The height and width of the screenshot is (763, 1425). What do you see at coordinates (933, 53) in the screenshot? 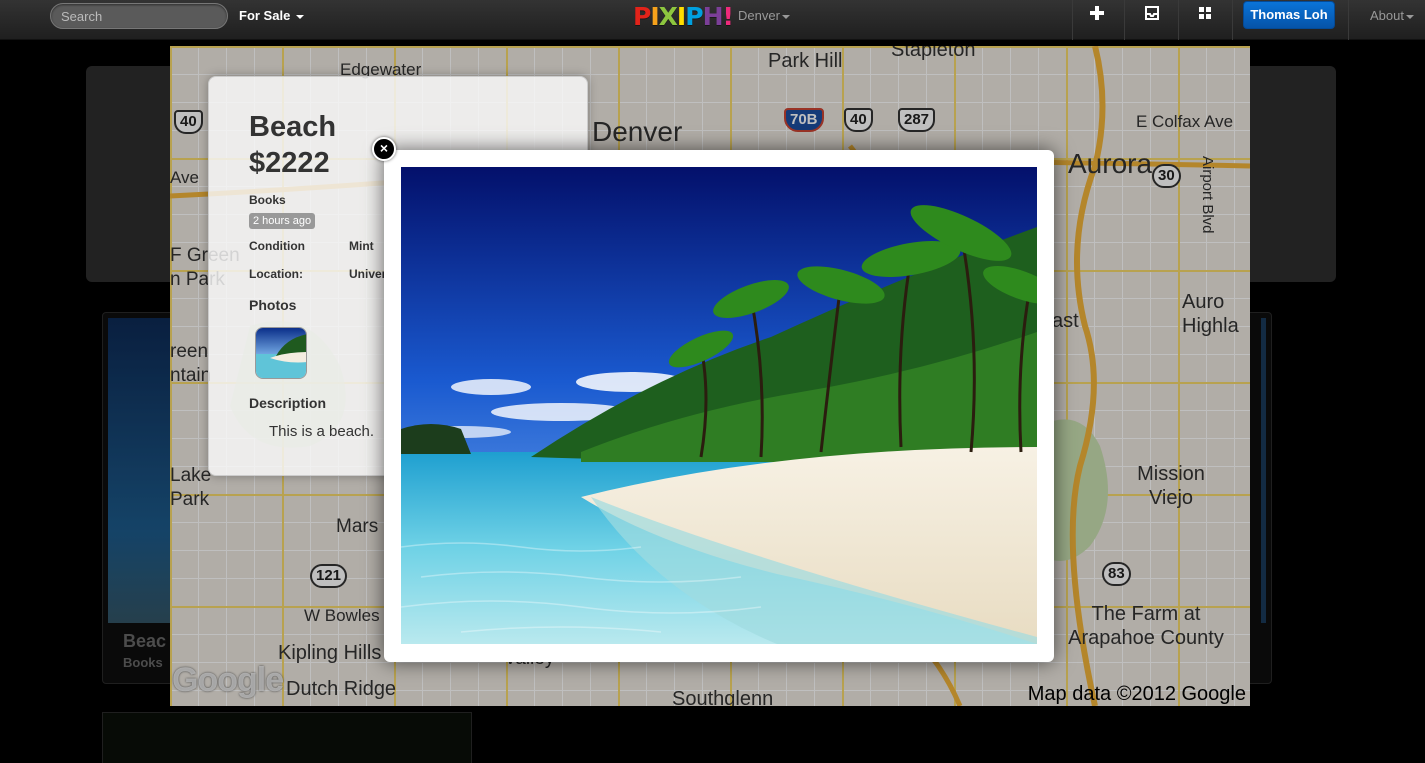
I see `map-place-label: Stapleton` at bounding box center [933, 53].